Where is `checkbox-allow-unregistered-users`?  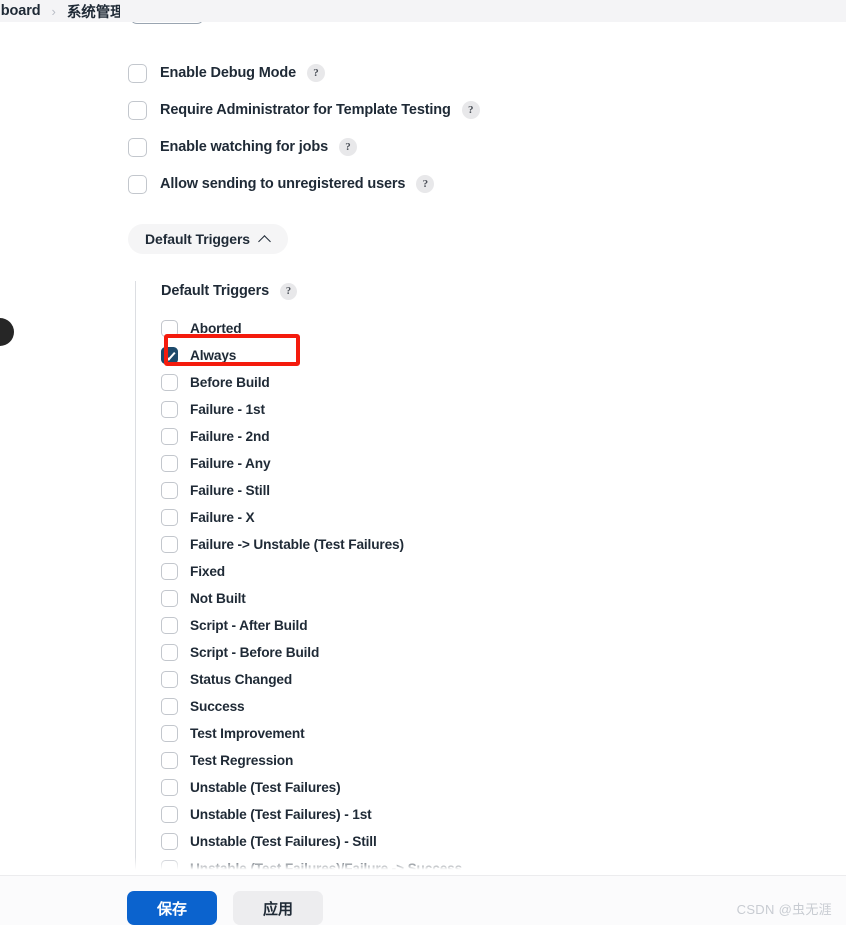 checkbox-allow-unregistered-users is located at coordinates (137, 184).